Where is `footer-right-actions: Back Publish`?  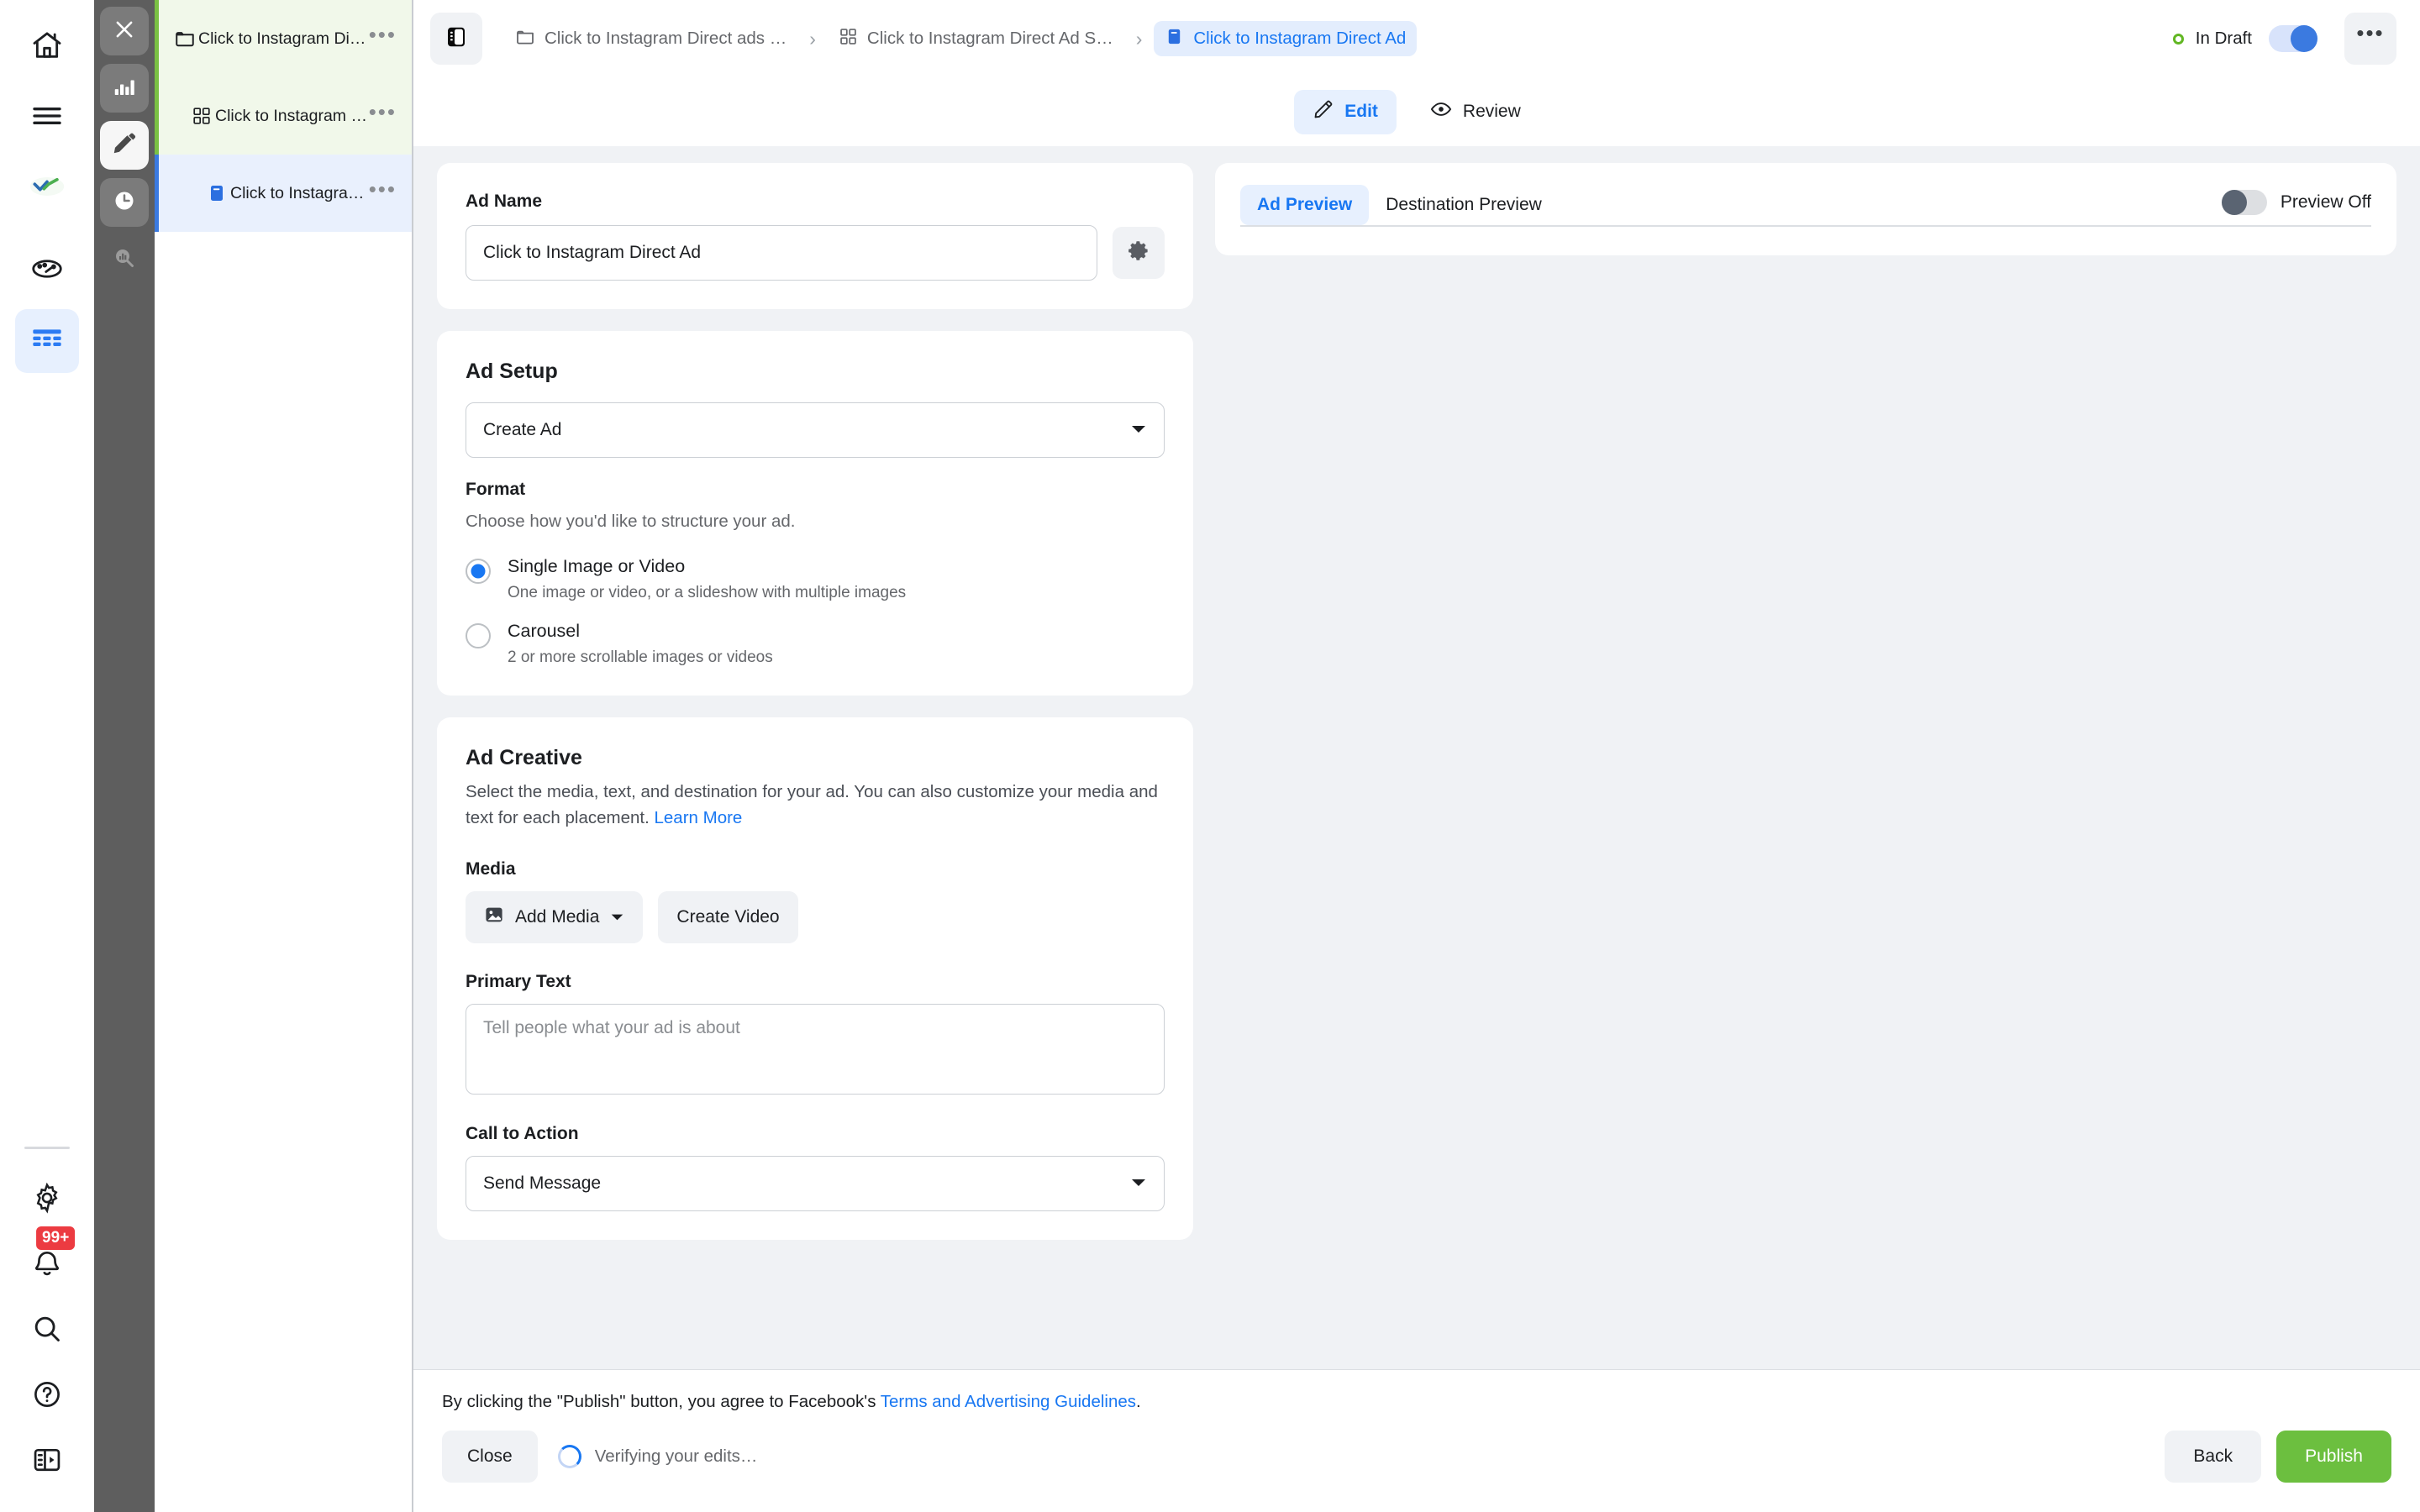 footer-right-actions: Back Publish is located at coordinates (2278, 1457).